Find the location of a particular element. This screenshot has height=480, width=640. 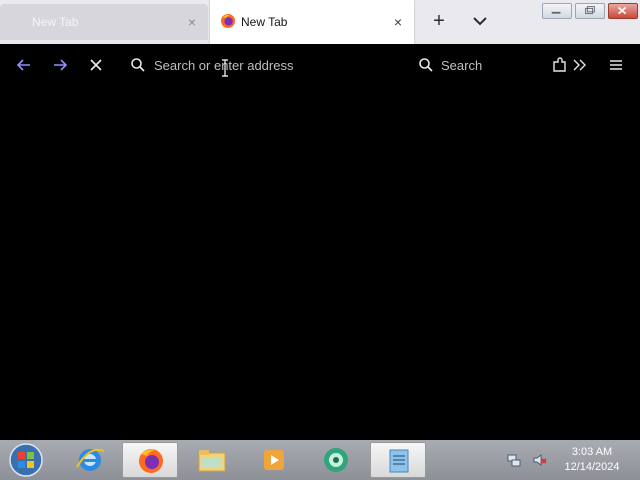

arrow-right-icon is located at coordinates (60, 65).